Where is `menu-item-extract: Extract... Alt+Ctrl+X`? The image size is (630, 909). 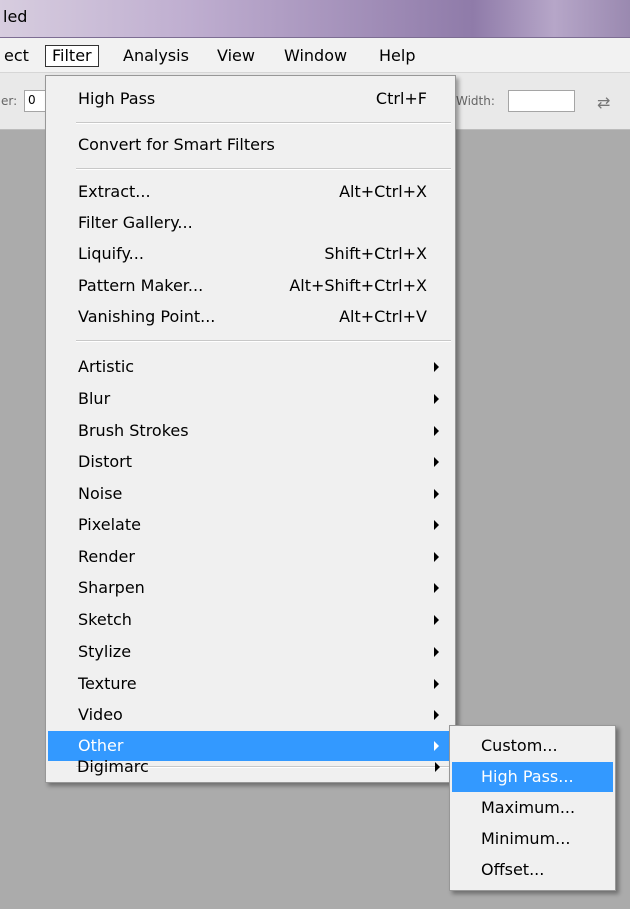 menu-item-extract: Extract... Alt+Ctrl+X is located at coordinates (250, 192).